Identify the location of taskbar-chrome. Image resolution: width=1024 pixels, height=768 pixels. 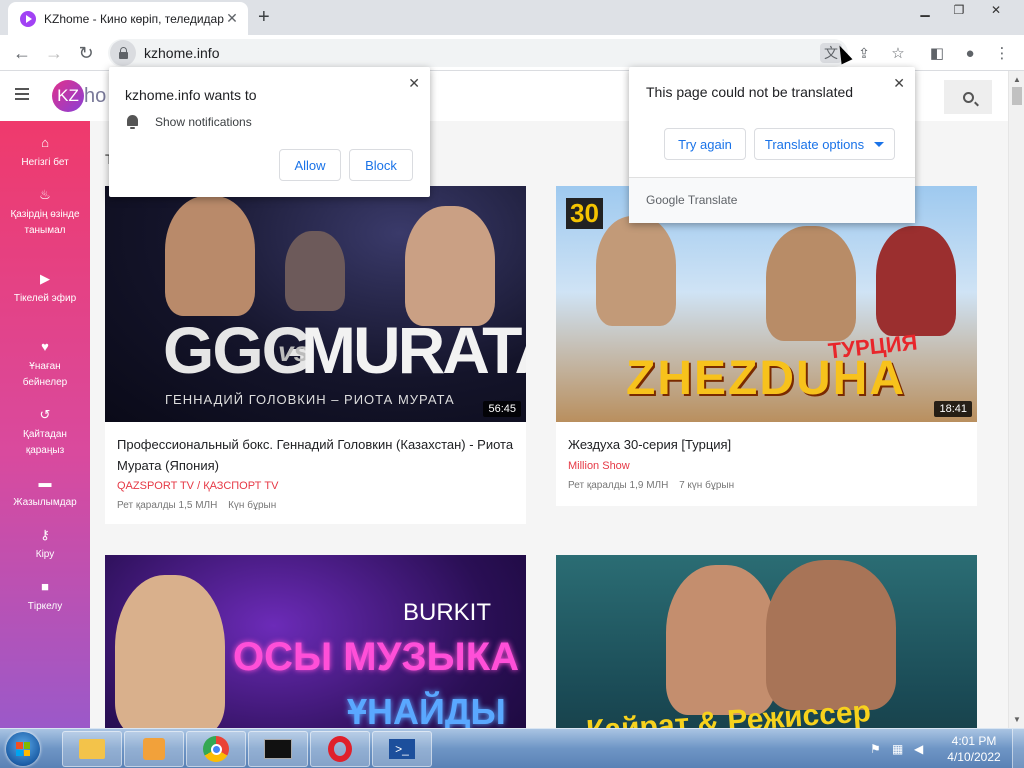
(216, 749).